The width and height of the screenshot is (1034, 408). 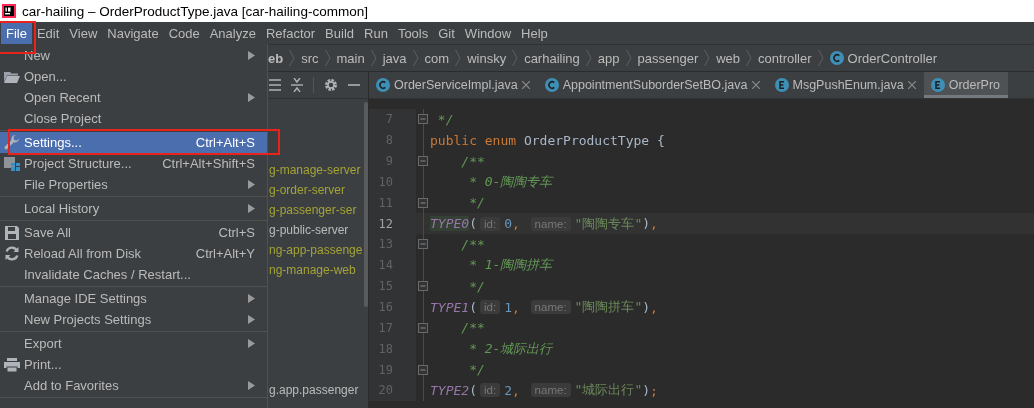 What do you see at coordinates (133, 319) in the screenshot?
I see `menu-item: New Projects Settings` at bounding box center [133, 319].